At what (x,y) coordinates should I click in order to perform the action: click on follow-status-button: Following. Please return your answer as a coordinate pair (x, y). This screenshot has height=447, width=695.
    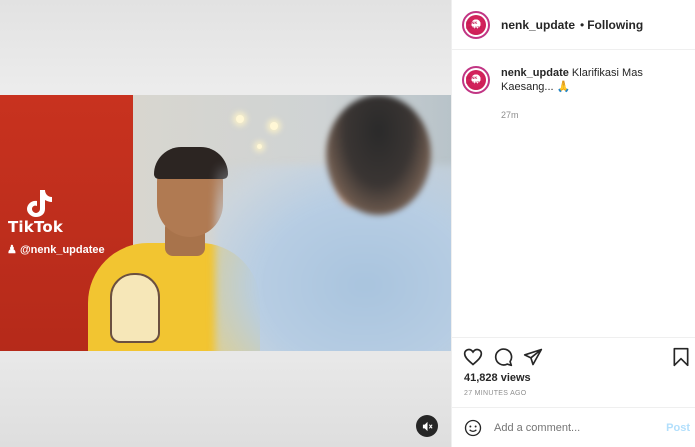
    Looking at the image, I should click on (615, 25).